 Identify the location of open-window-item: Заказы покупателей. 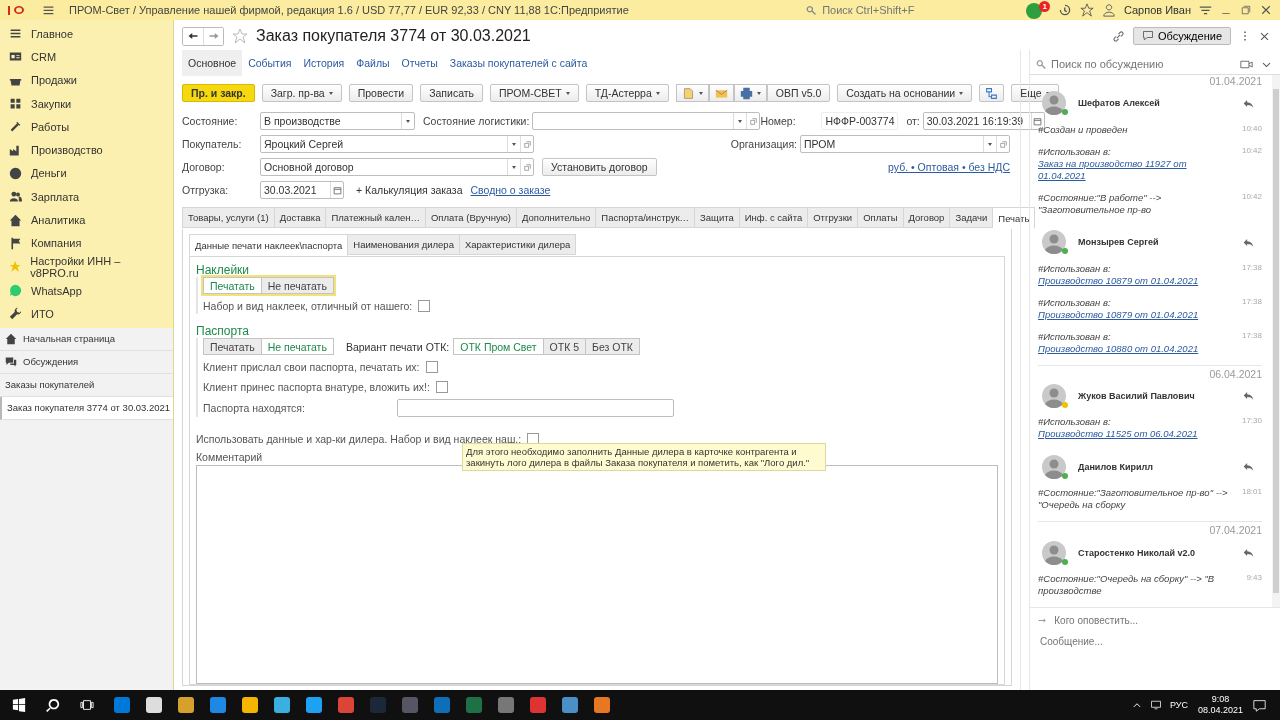
(86, 385).